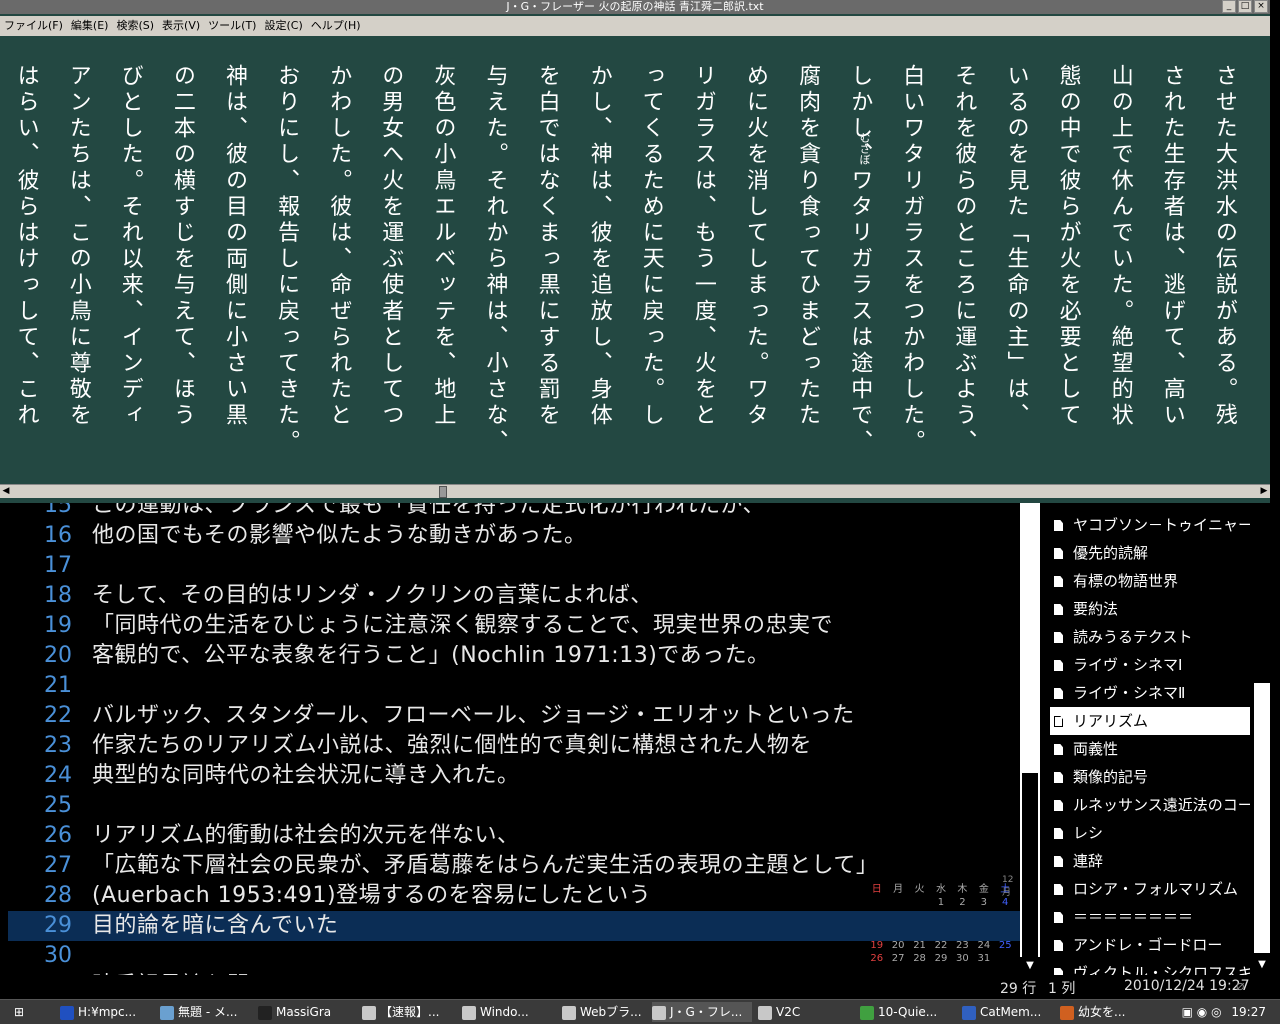 This screenshot has height=1024, width=1280. Describe the element at coordinates (635, 491) in the screenshot. I see `horizontal-scrollbar: ◀ ▶` at that location.